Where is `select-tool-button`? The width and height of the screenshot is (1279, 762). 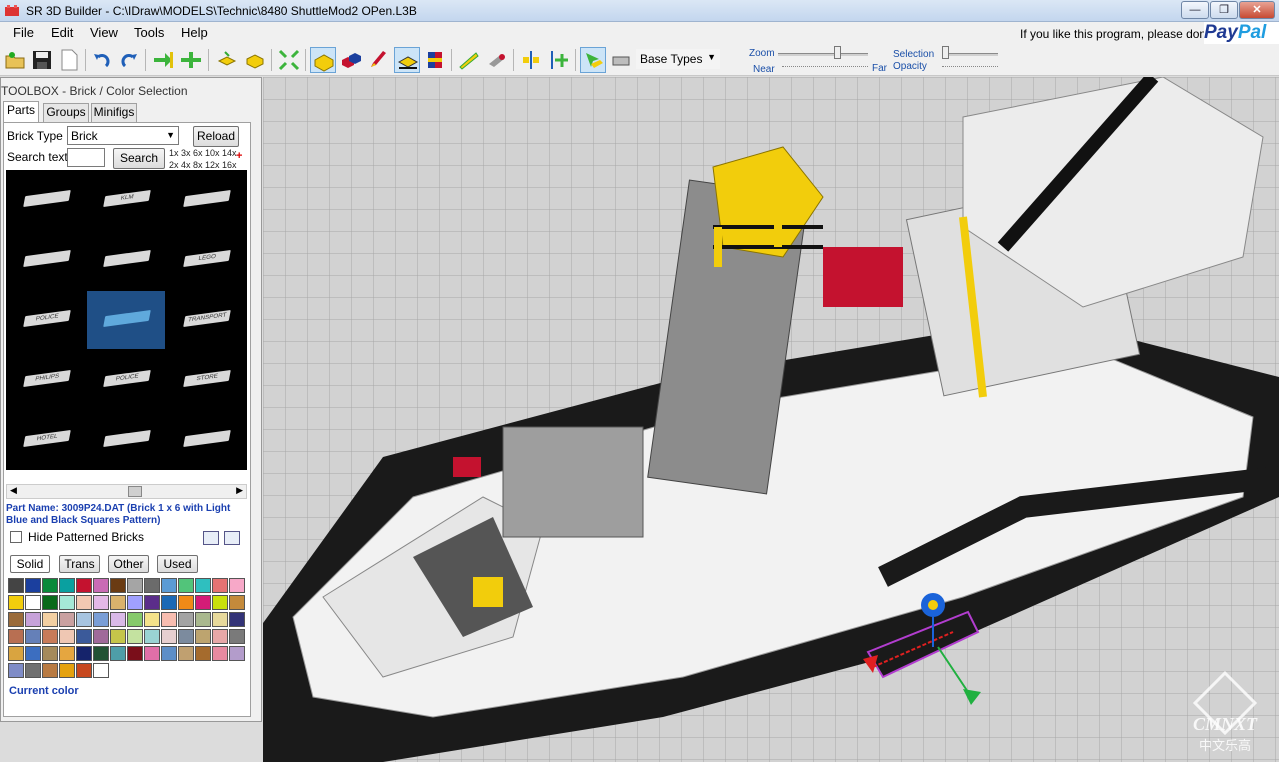
select-tool-button is located at coordinates (593, 60).